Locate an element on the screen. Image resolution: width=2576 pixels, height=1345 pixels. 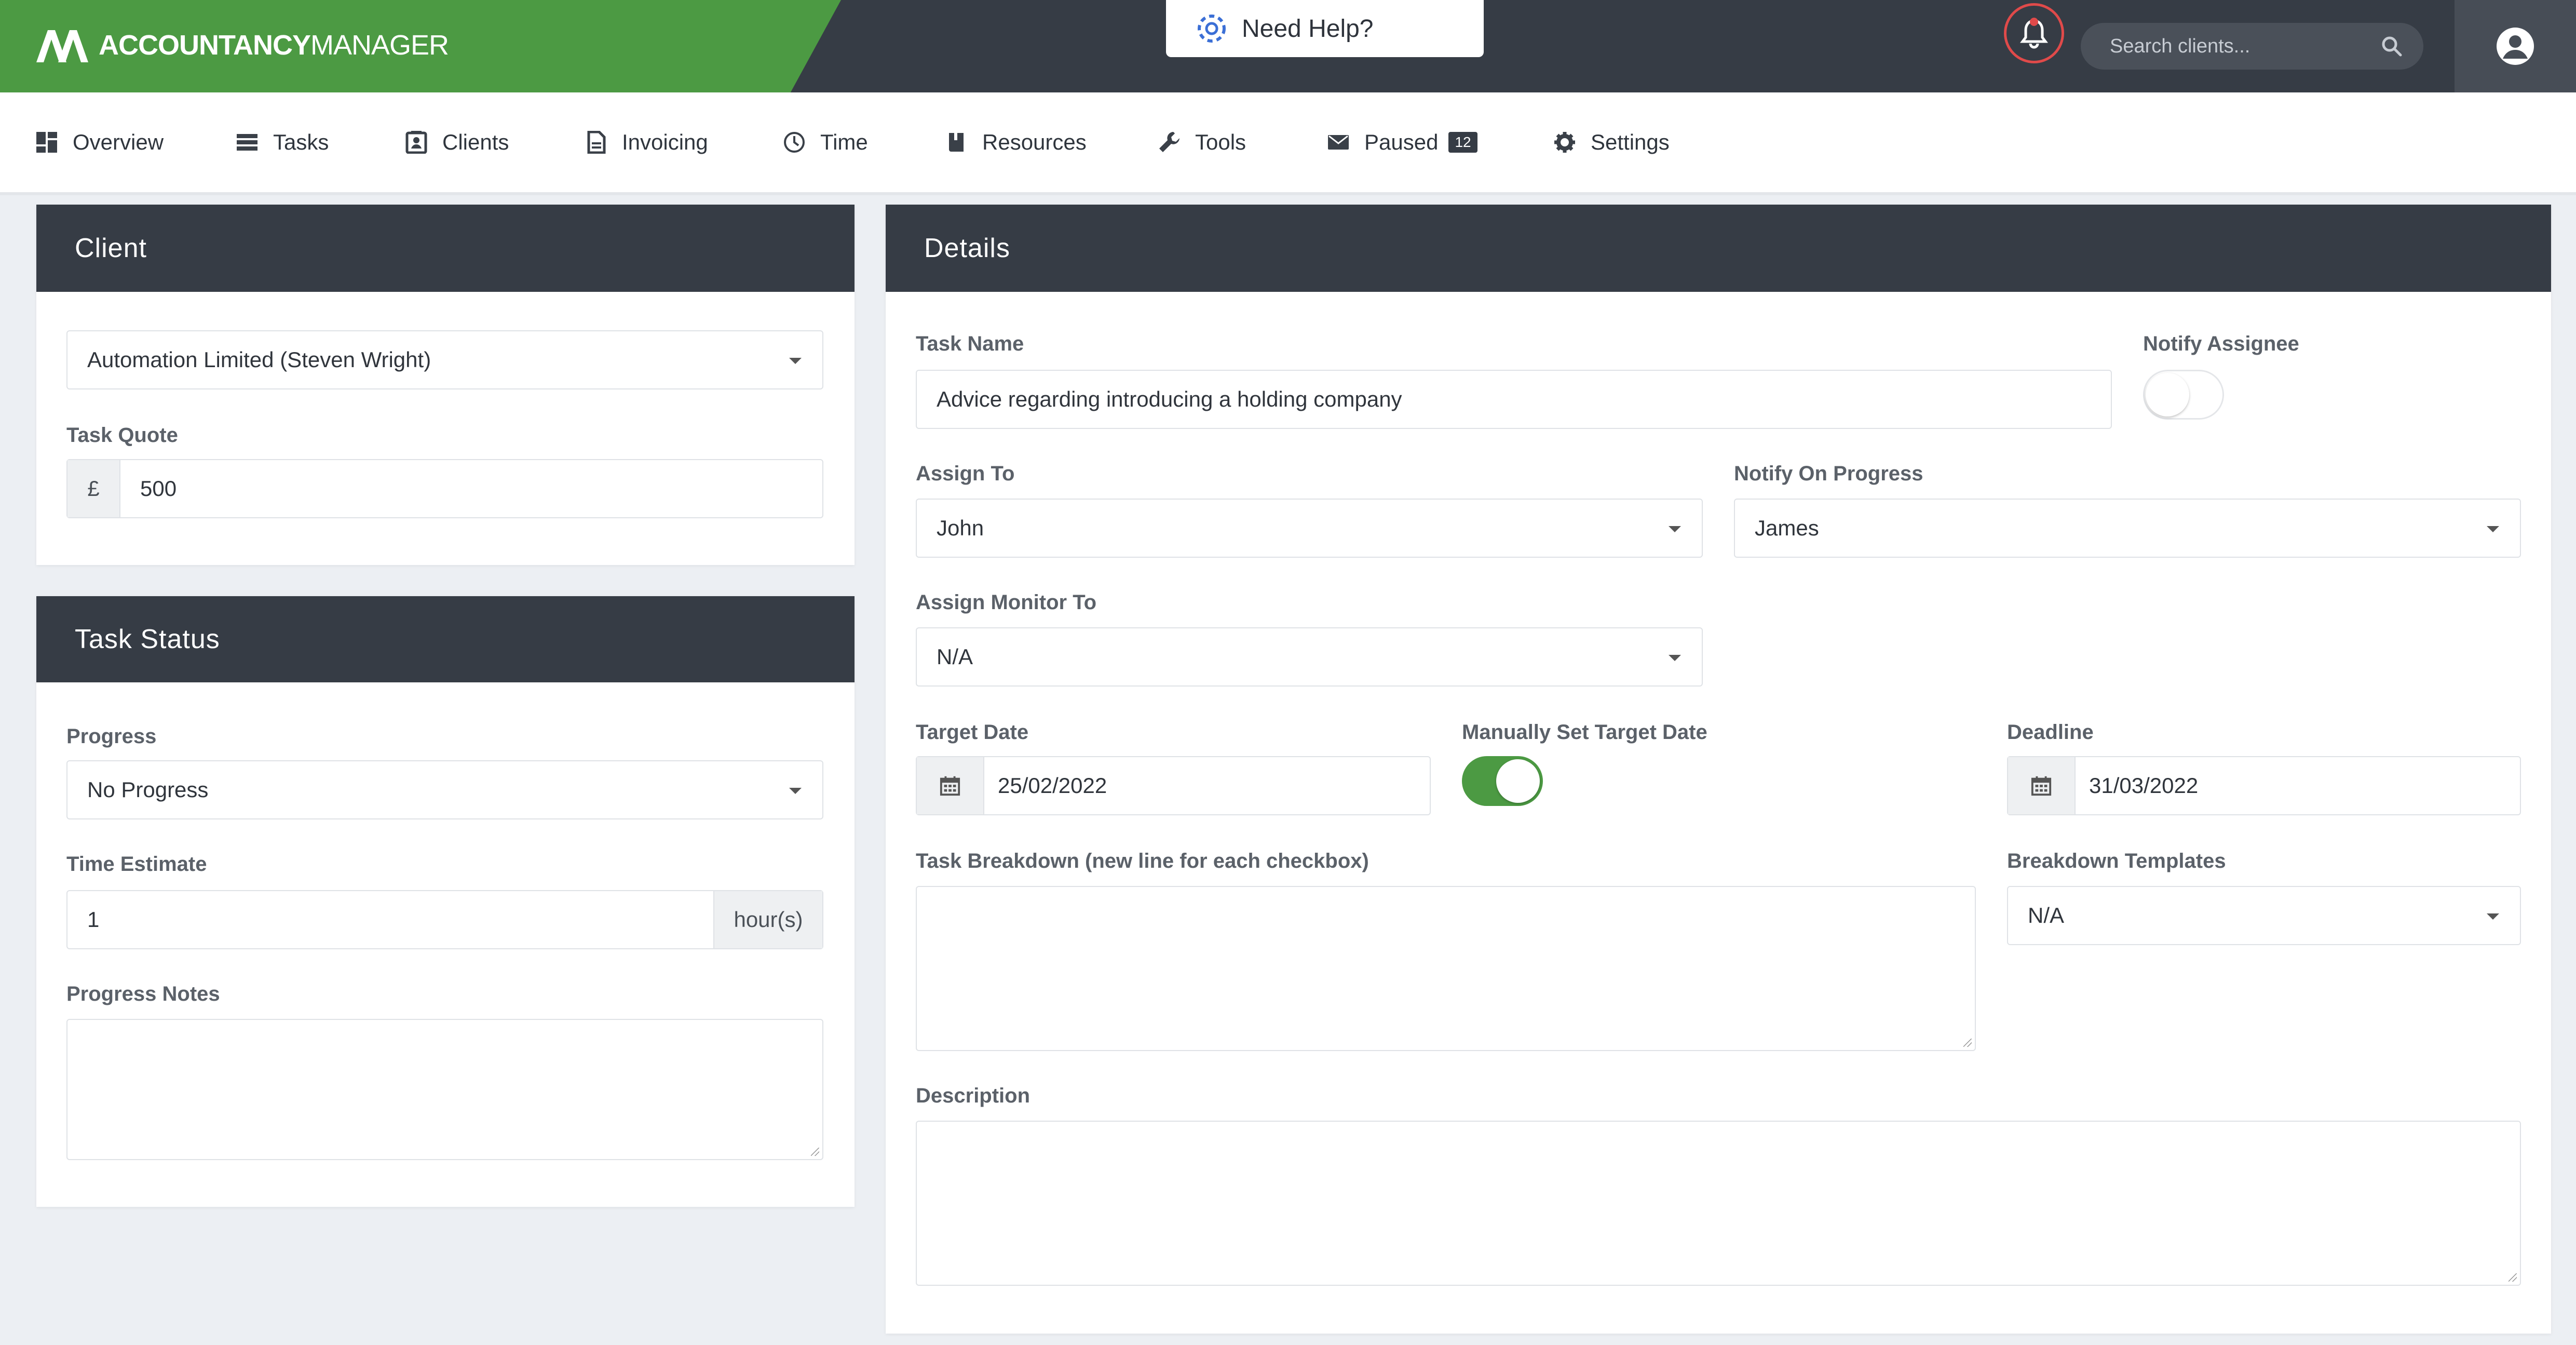
bell-icon is located at coordinates (2034, 33).